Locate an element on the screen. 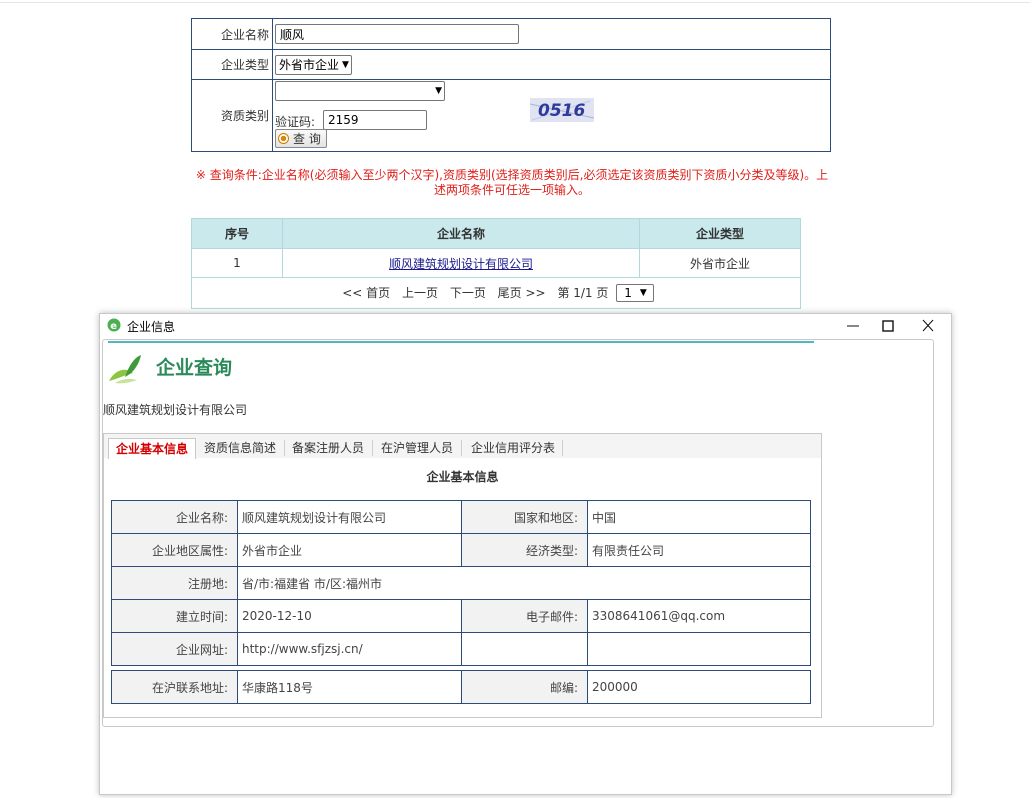 The height and width of the screenshot is (798, 1030). maximize-icon is located at coordinates (888, 326).